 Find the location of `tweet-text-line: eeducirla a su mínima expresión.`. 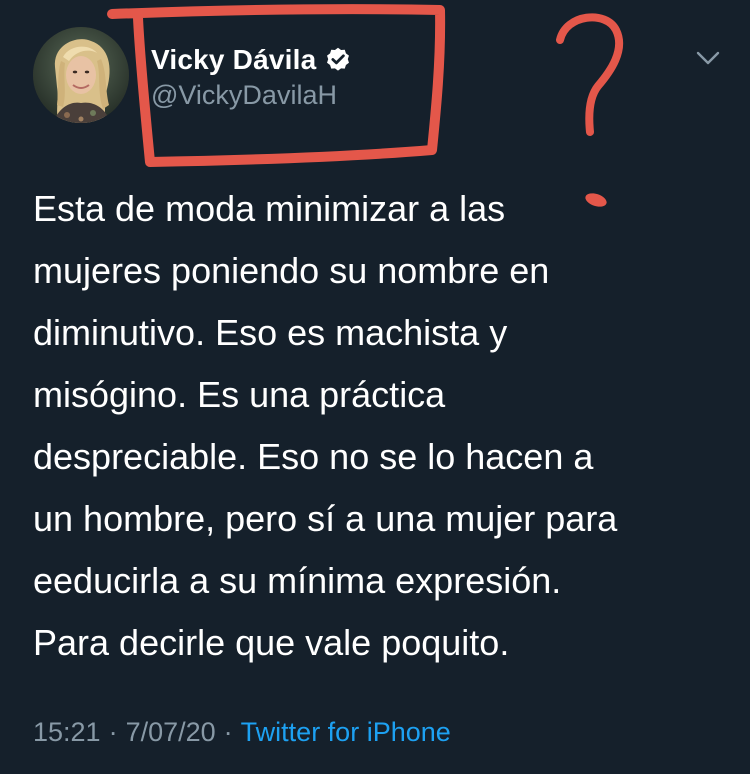

tweet-text-line: eeducirla a su mínima expresión. is located at coordinates (297, 580).